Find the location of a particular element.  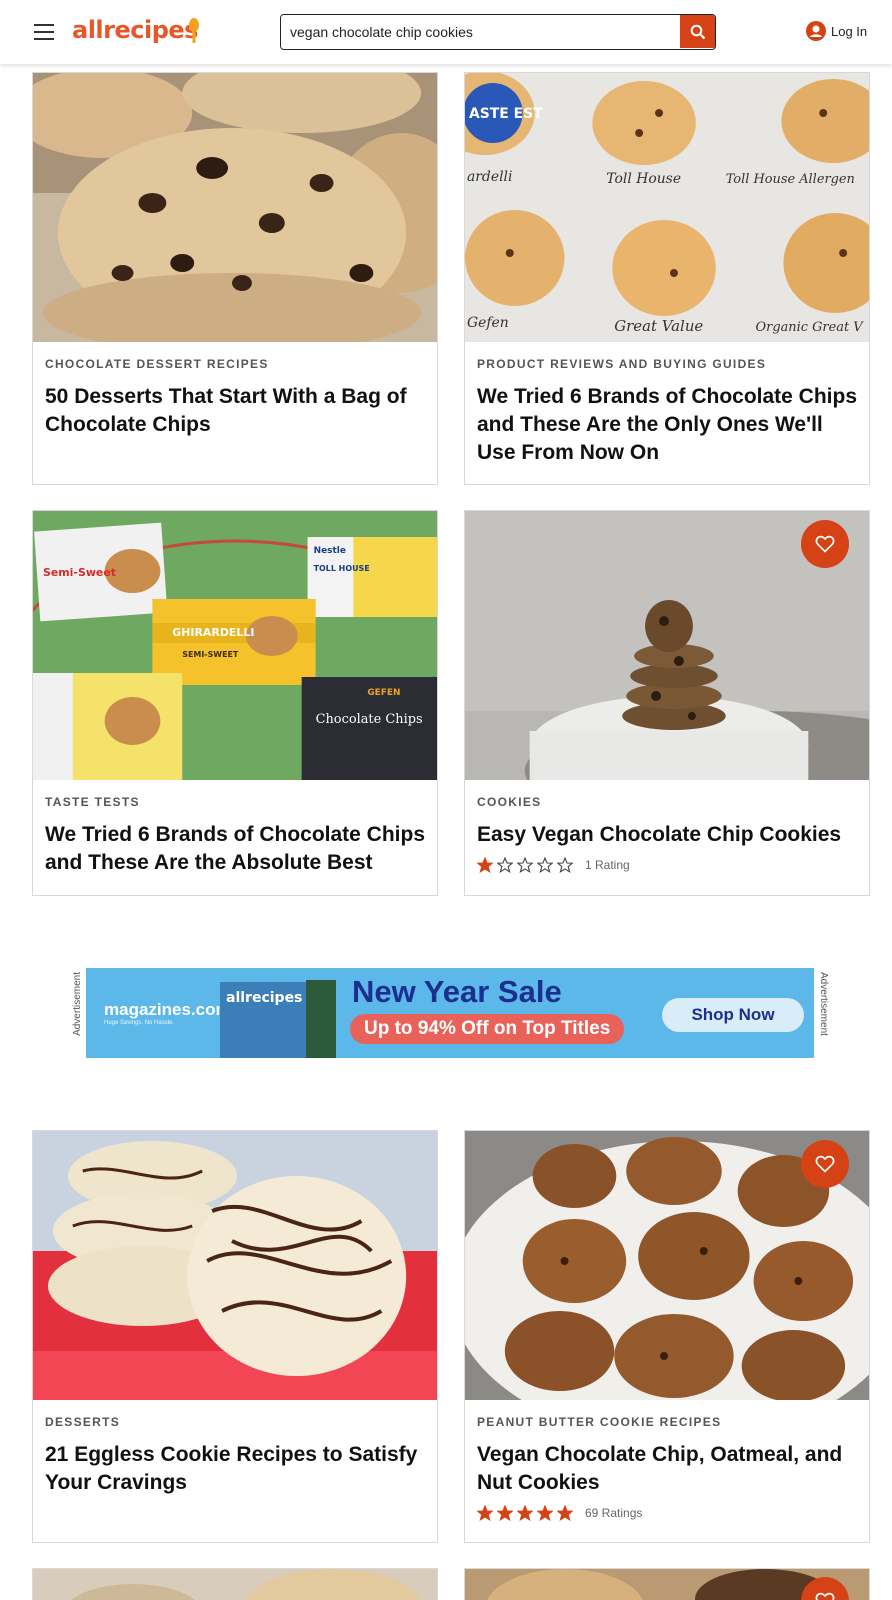

ad-shop-now-button: Shop Now is located at coordinates (733, 1015).